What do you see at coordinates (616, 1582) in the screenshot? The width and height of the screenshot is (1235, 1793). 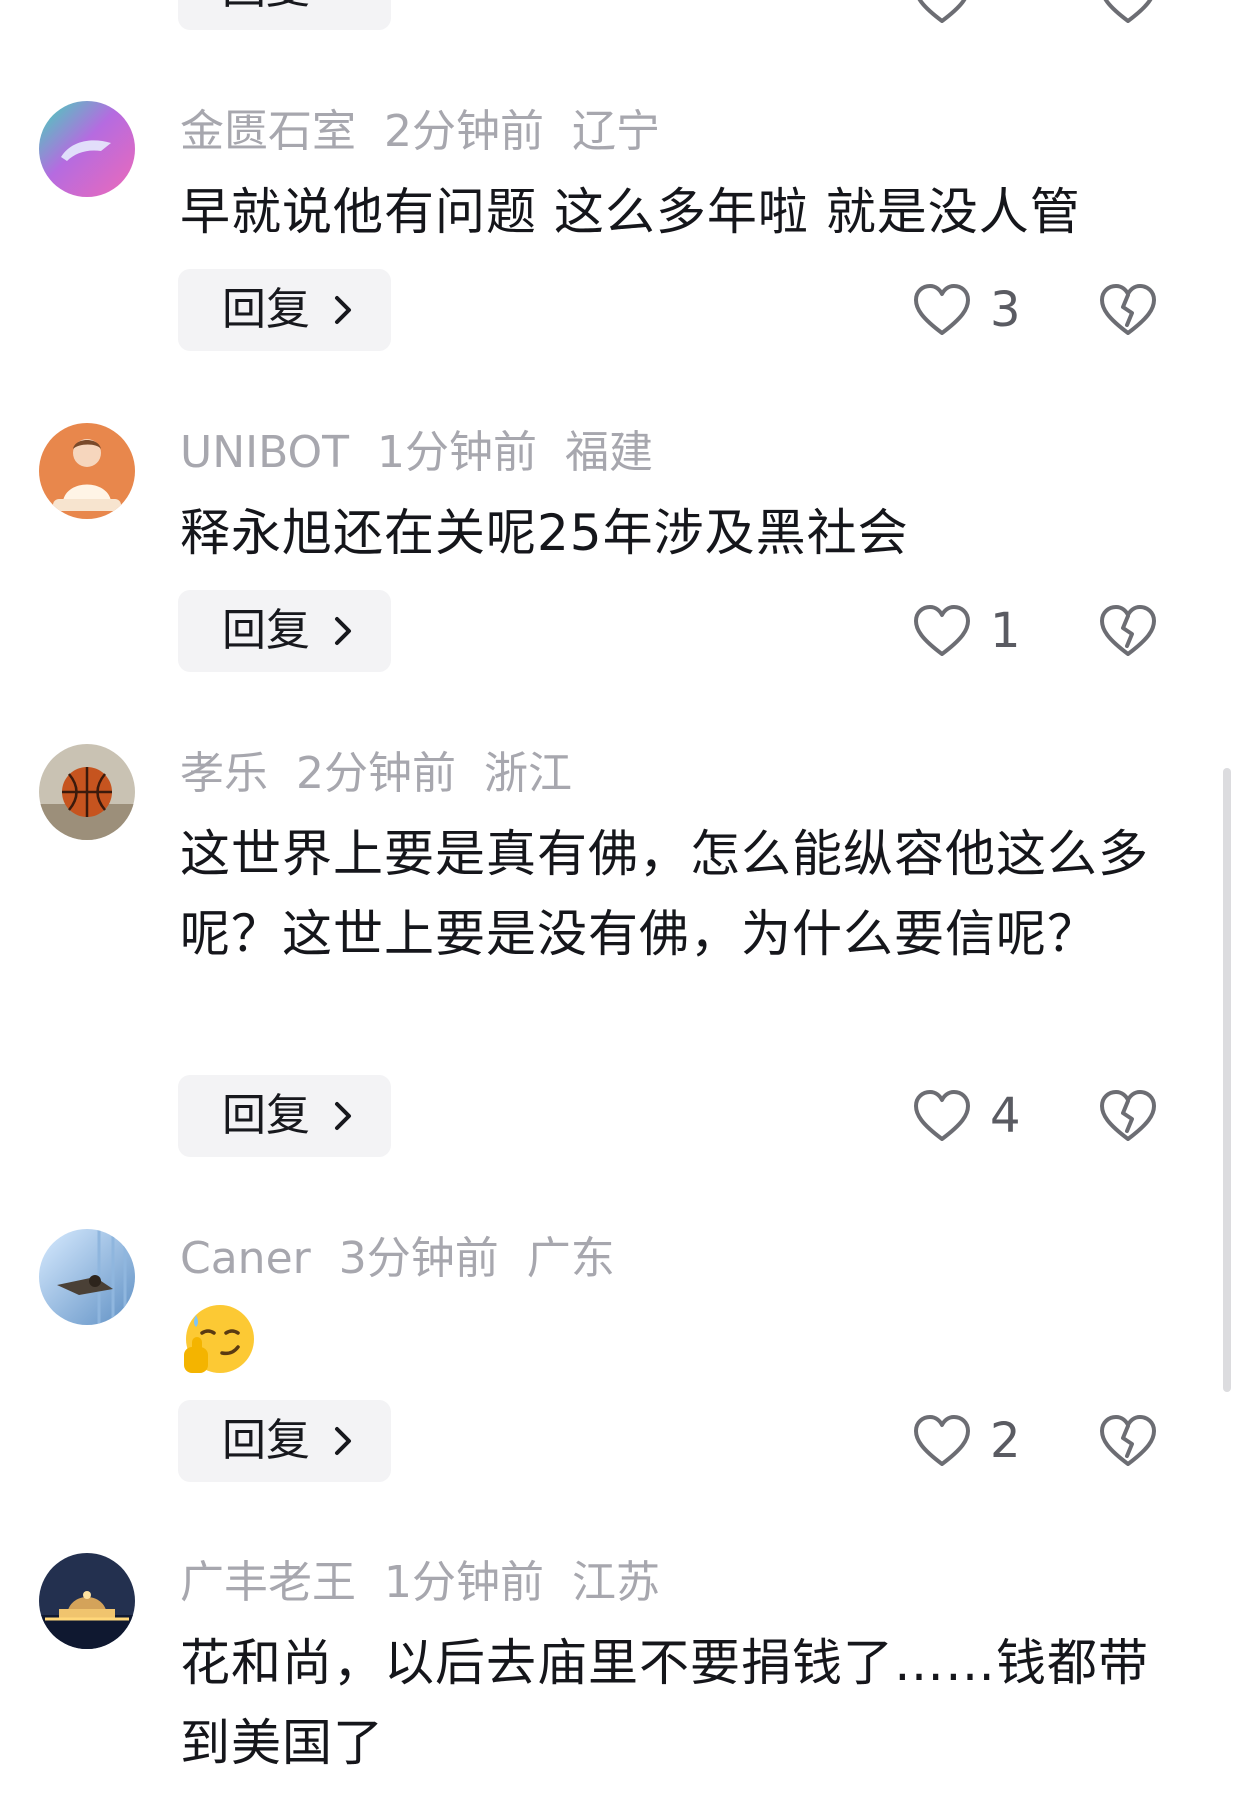 I see `location: 江苏` at bounding box center [616, 1582].